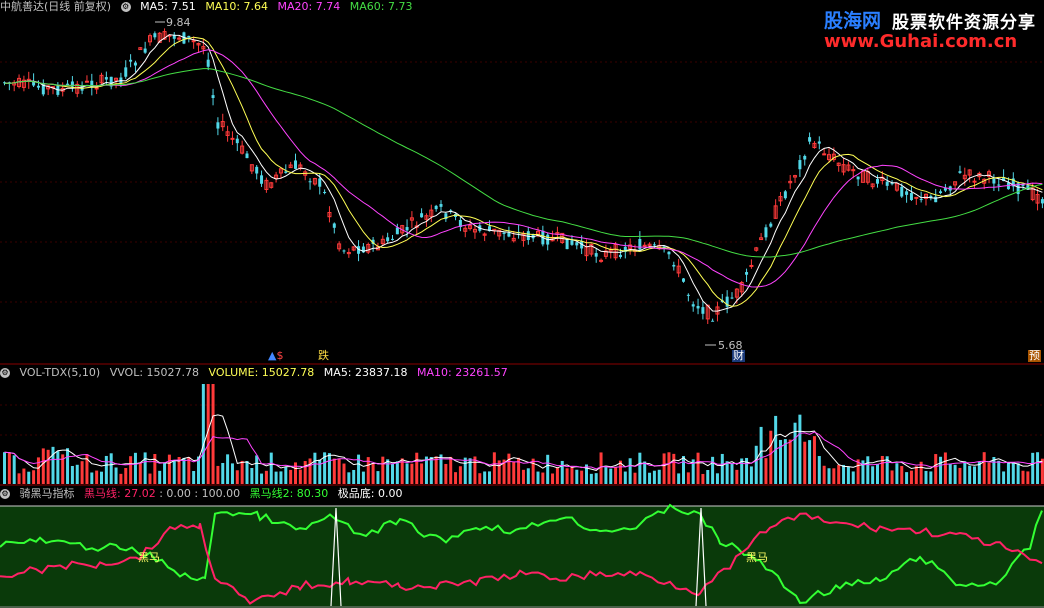  I want to click on logo-slogan: 股票软件资源分享, so click(964, 23).